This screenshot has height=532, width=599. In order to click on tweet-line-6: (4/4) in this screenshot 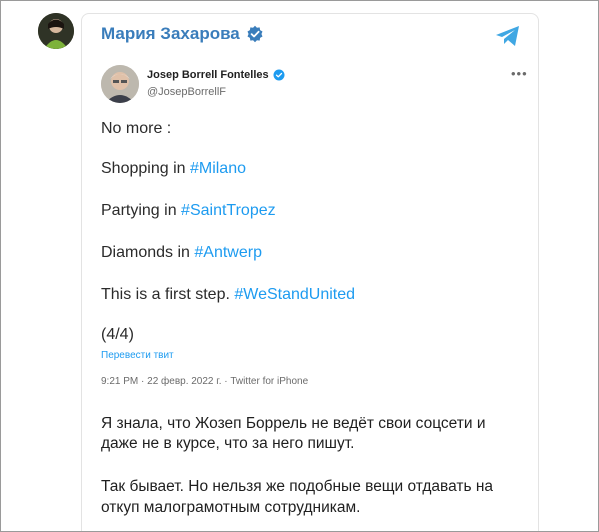, I will do `click(117, 334)`.